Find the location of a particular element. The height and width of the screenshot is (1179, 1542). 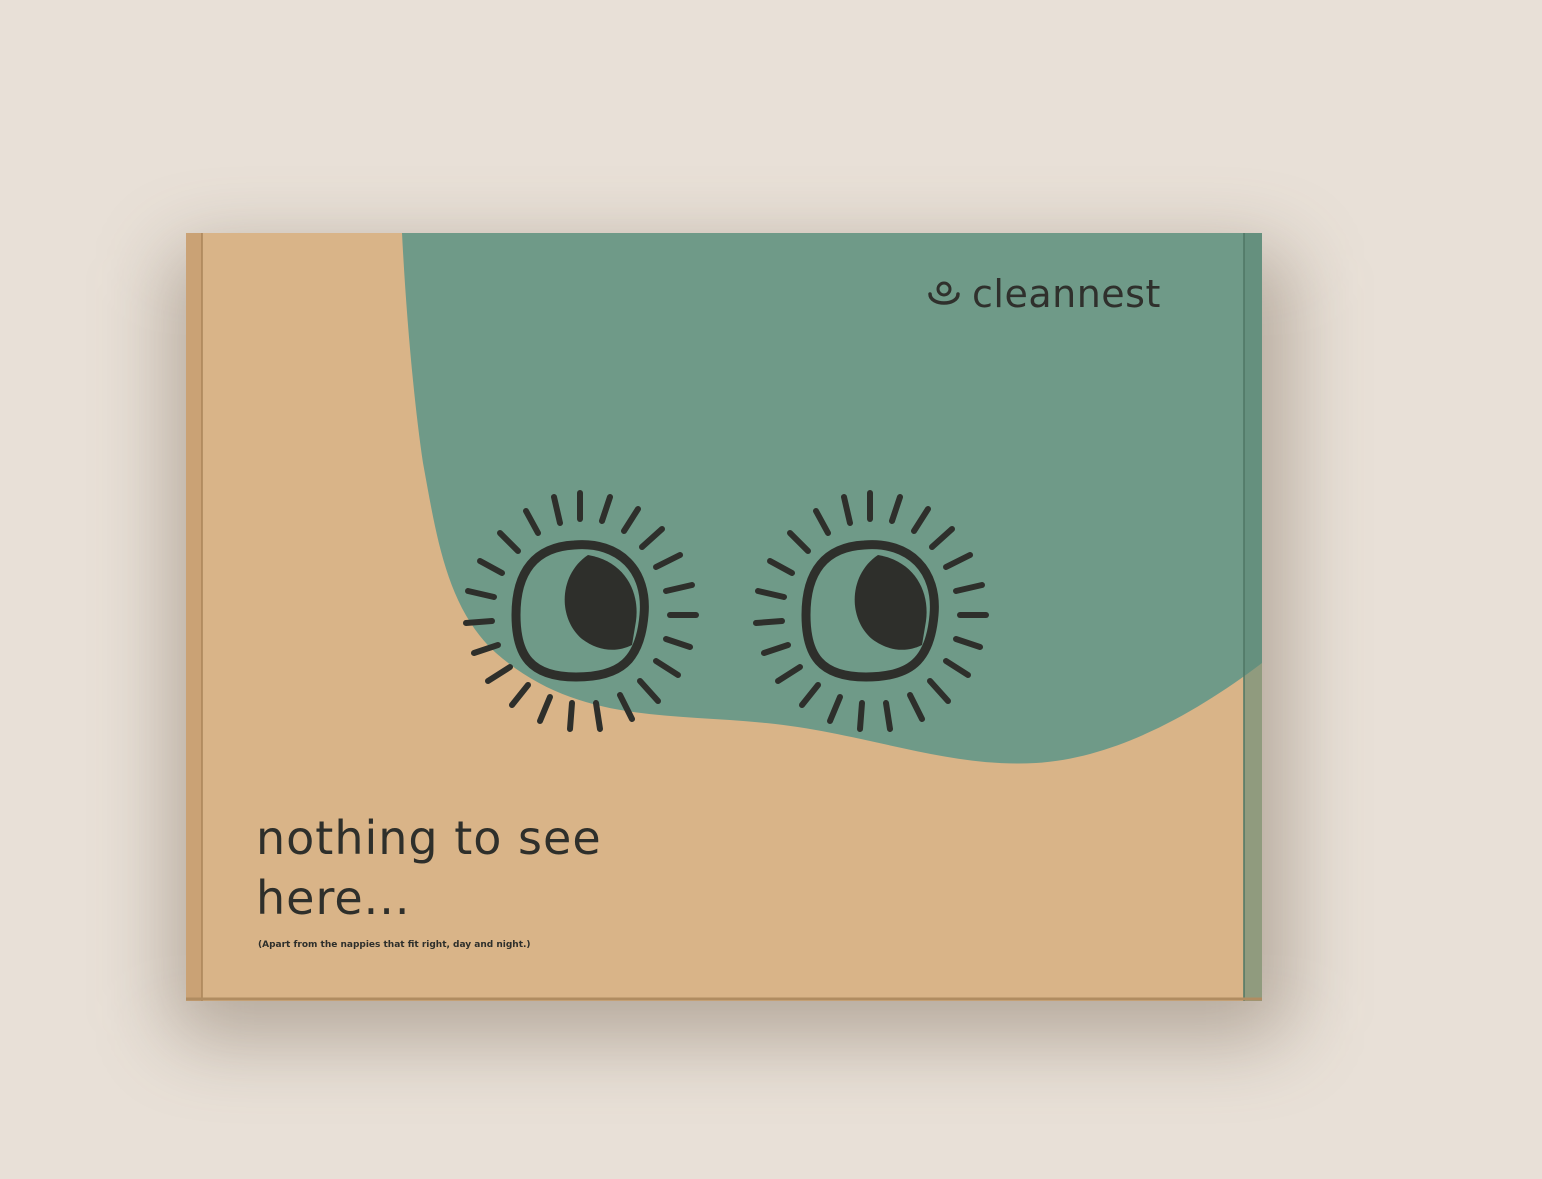

headline-line-1: nothing to see is located at coordinates (429, 838).